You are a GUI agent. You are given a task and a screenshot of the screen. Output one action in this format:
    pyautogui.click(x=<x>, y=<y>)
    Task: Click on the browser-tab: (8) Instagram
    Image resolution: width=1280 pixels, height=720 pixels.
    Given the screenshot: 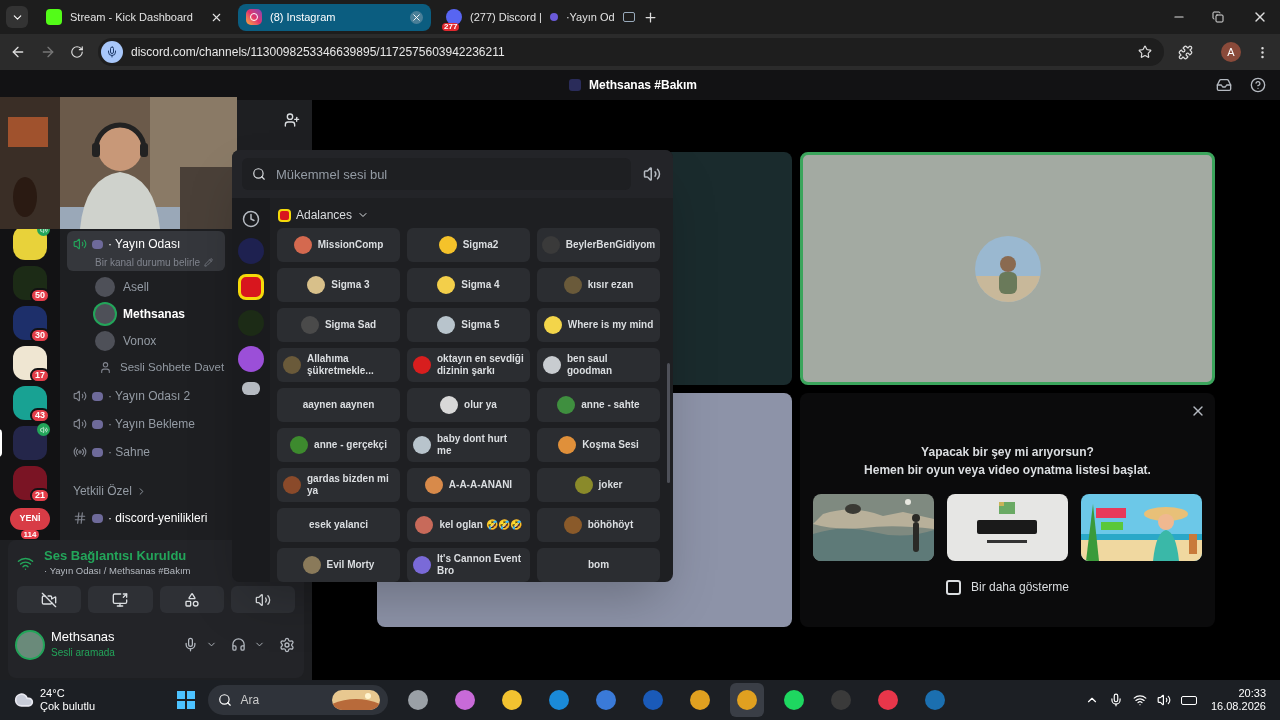 What is the action you would take?
    pyautogui.click(x=334, y=17)
    